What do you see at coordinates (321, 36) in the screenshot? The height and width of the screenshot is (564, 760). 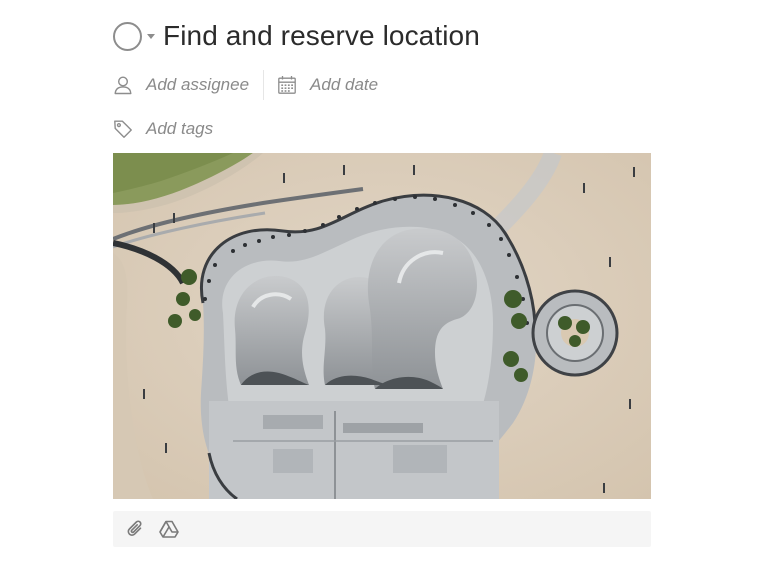 I see `task-title: Find and reserve location` at bounding box center [321, 36].